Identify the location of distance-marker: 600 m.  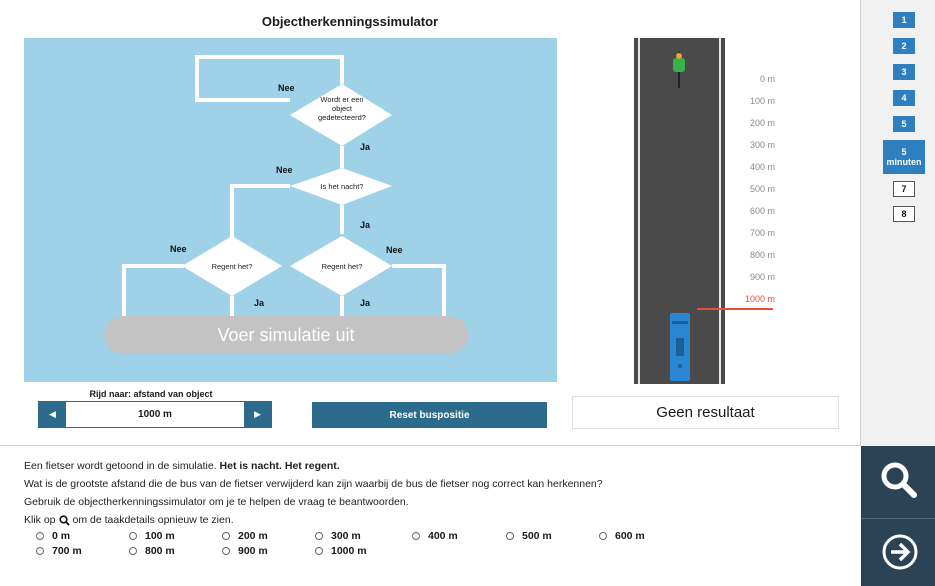
(762, 211).